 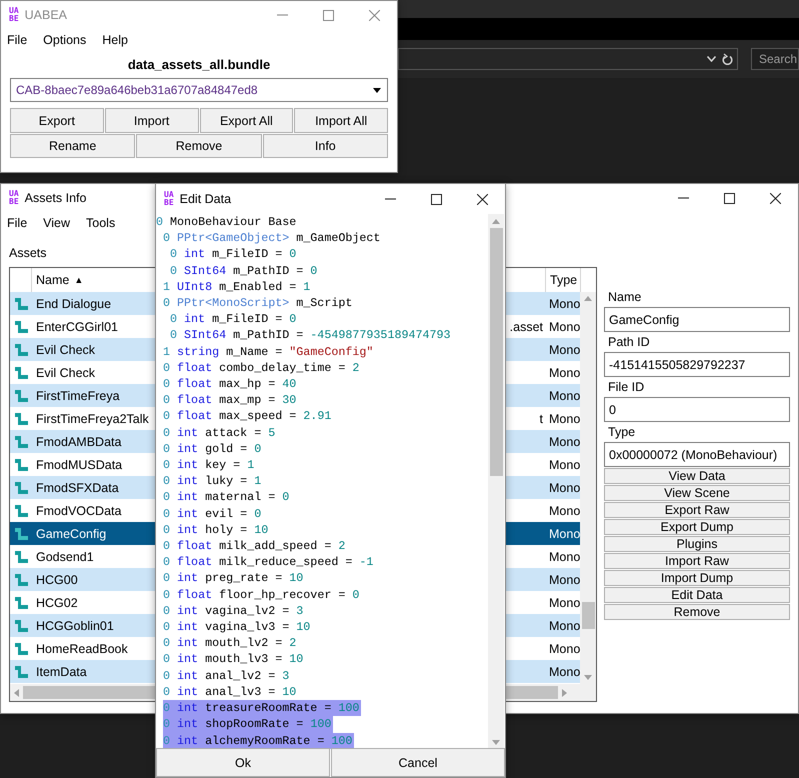 What do you see at coordinates (697, 454) in the screenshot?
I see `input-field: 0x00000072 (MonoBehaviour)` at bounding box center [697, 454].